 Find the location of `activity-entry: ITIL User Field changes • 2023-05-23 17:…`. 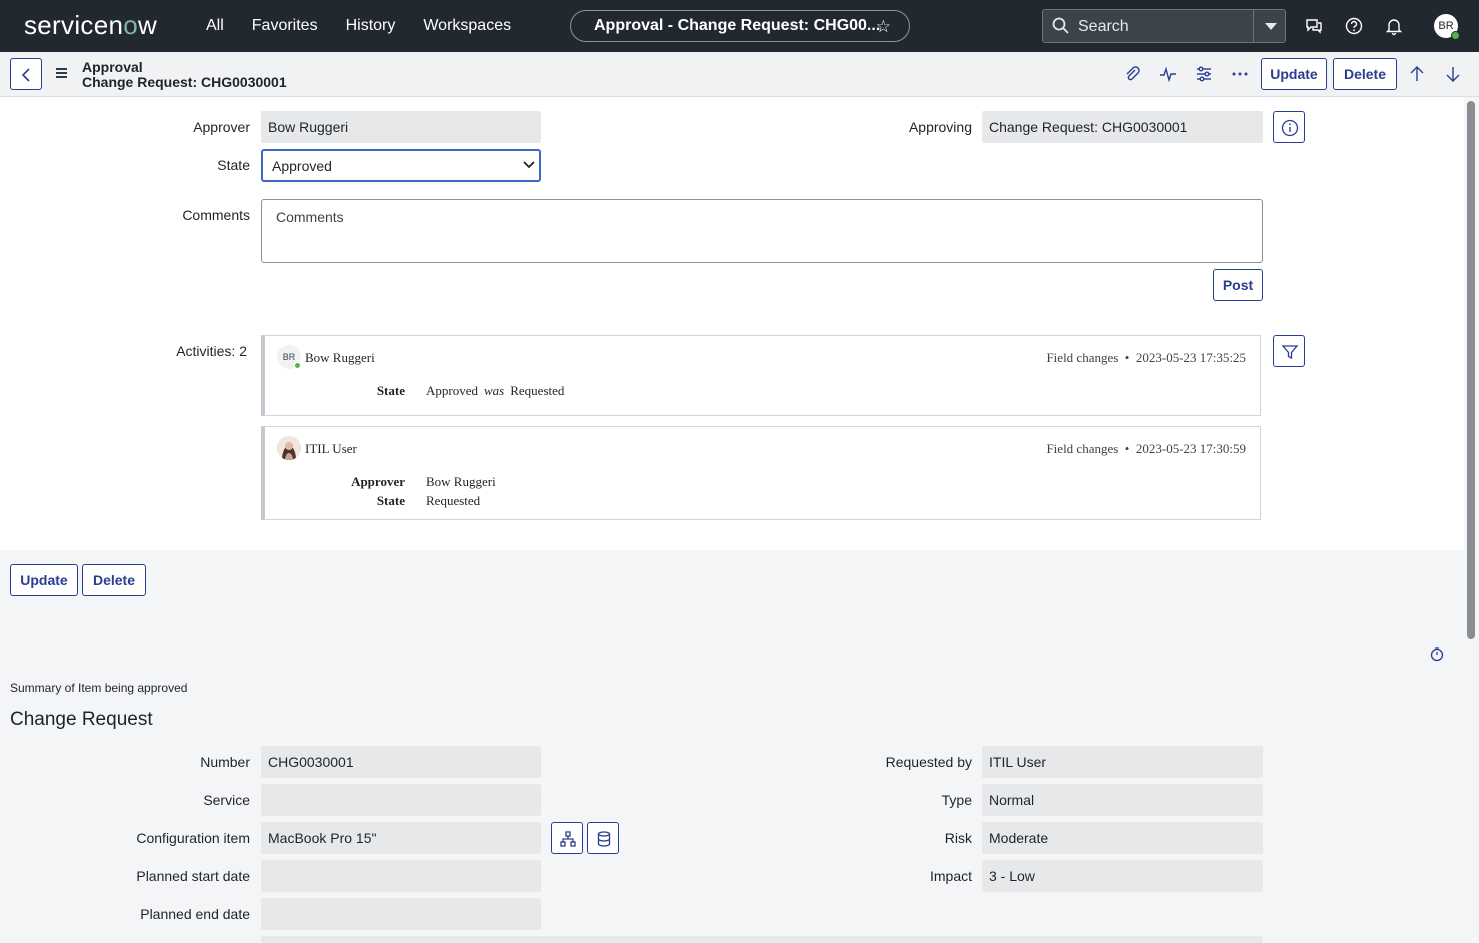

activity-entry: ITIL User Field changes • 2023-05-23 17:… is located at coordinates (761, 473).